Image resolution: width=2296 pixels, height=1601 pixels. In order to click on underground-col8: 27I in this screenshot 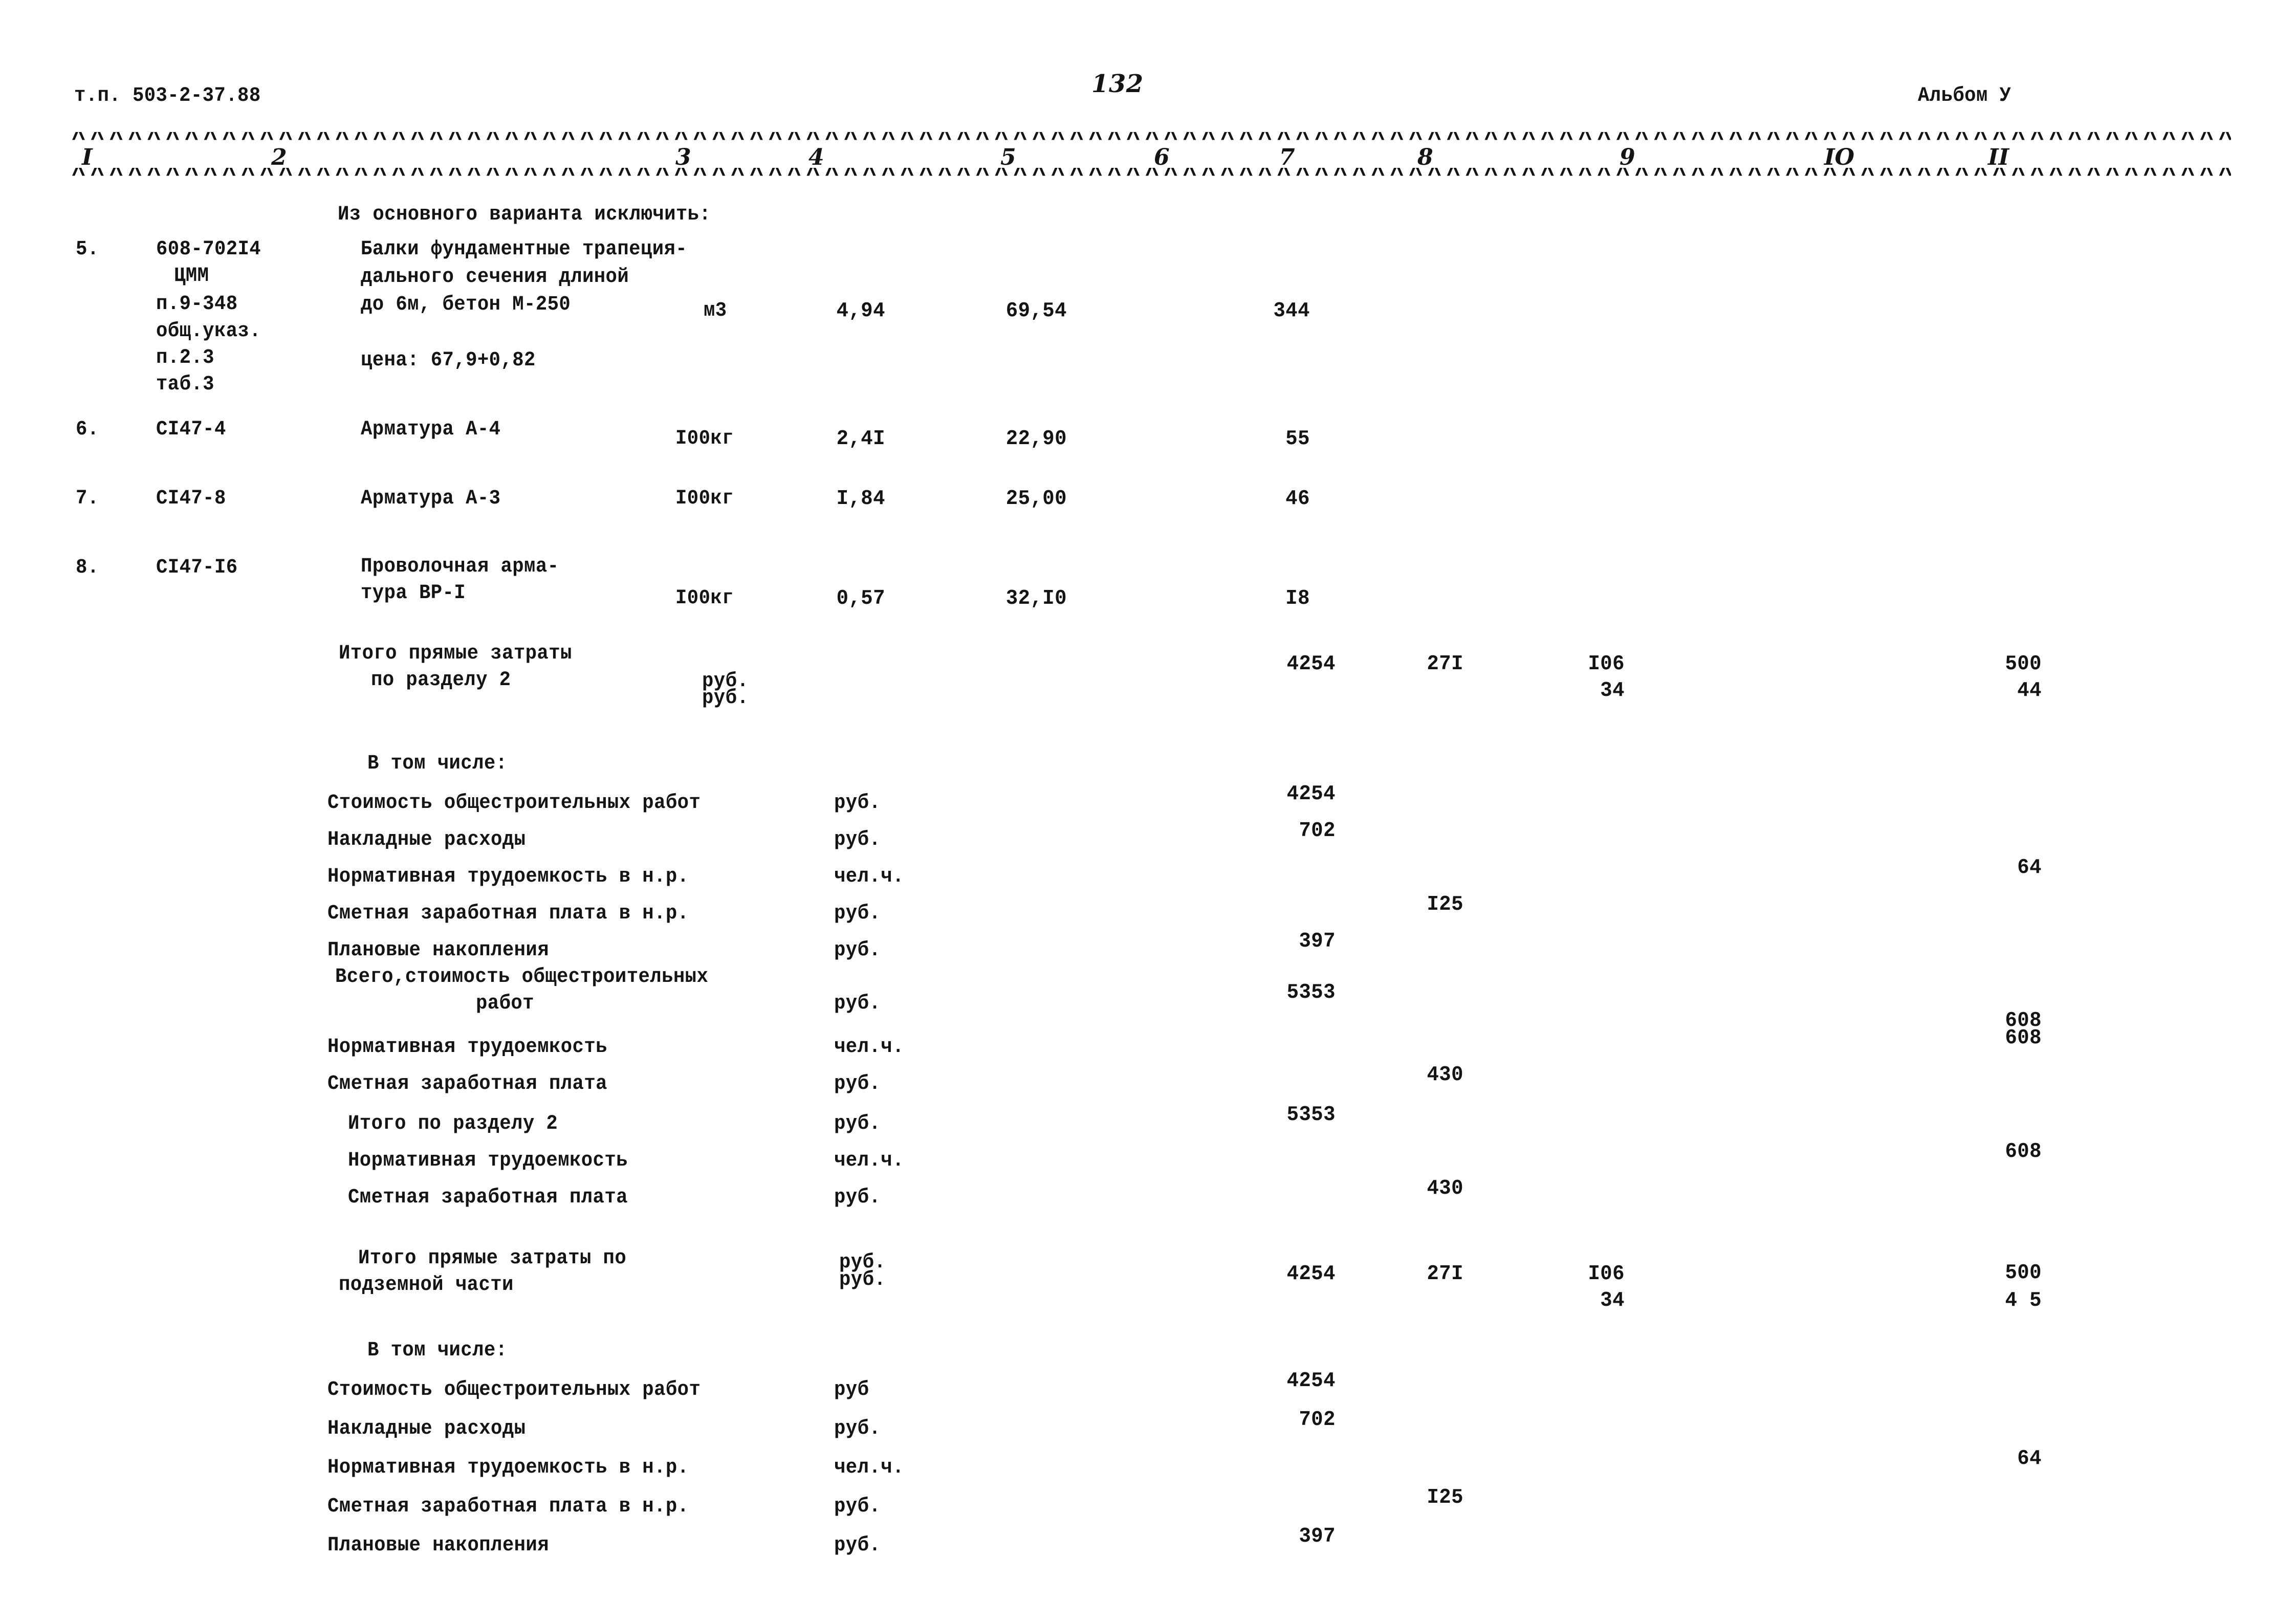, I will do `click(1445, 1274)`.